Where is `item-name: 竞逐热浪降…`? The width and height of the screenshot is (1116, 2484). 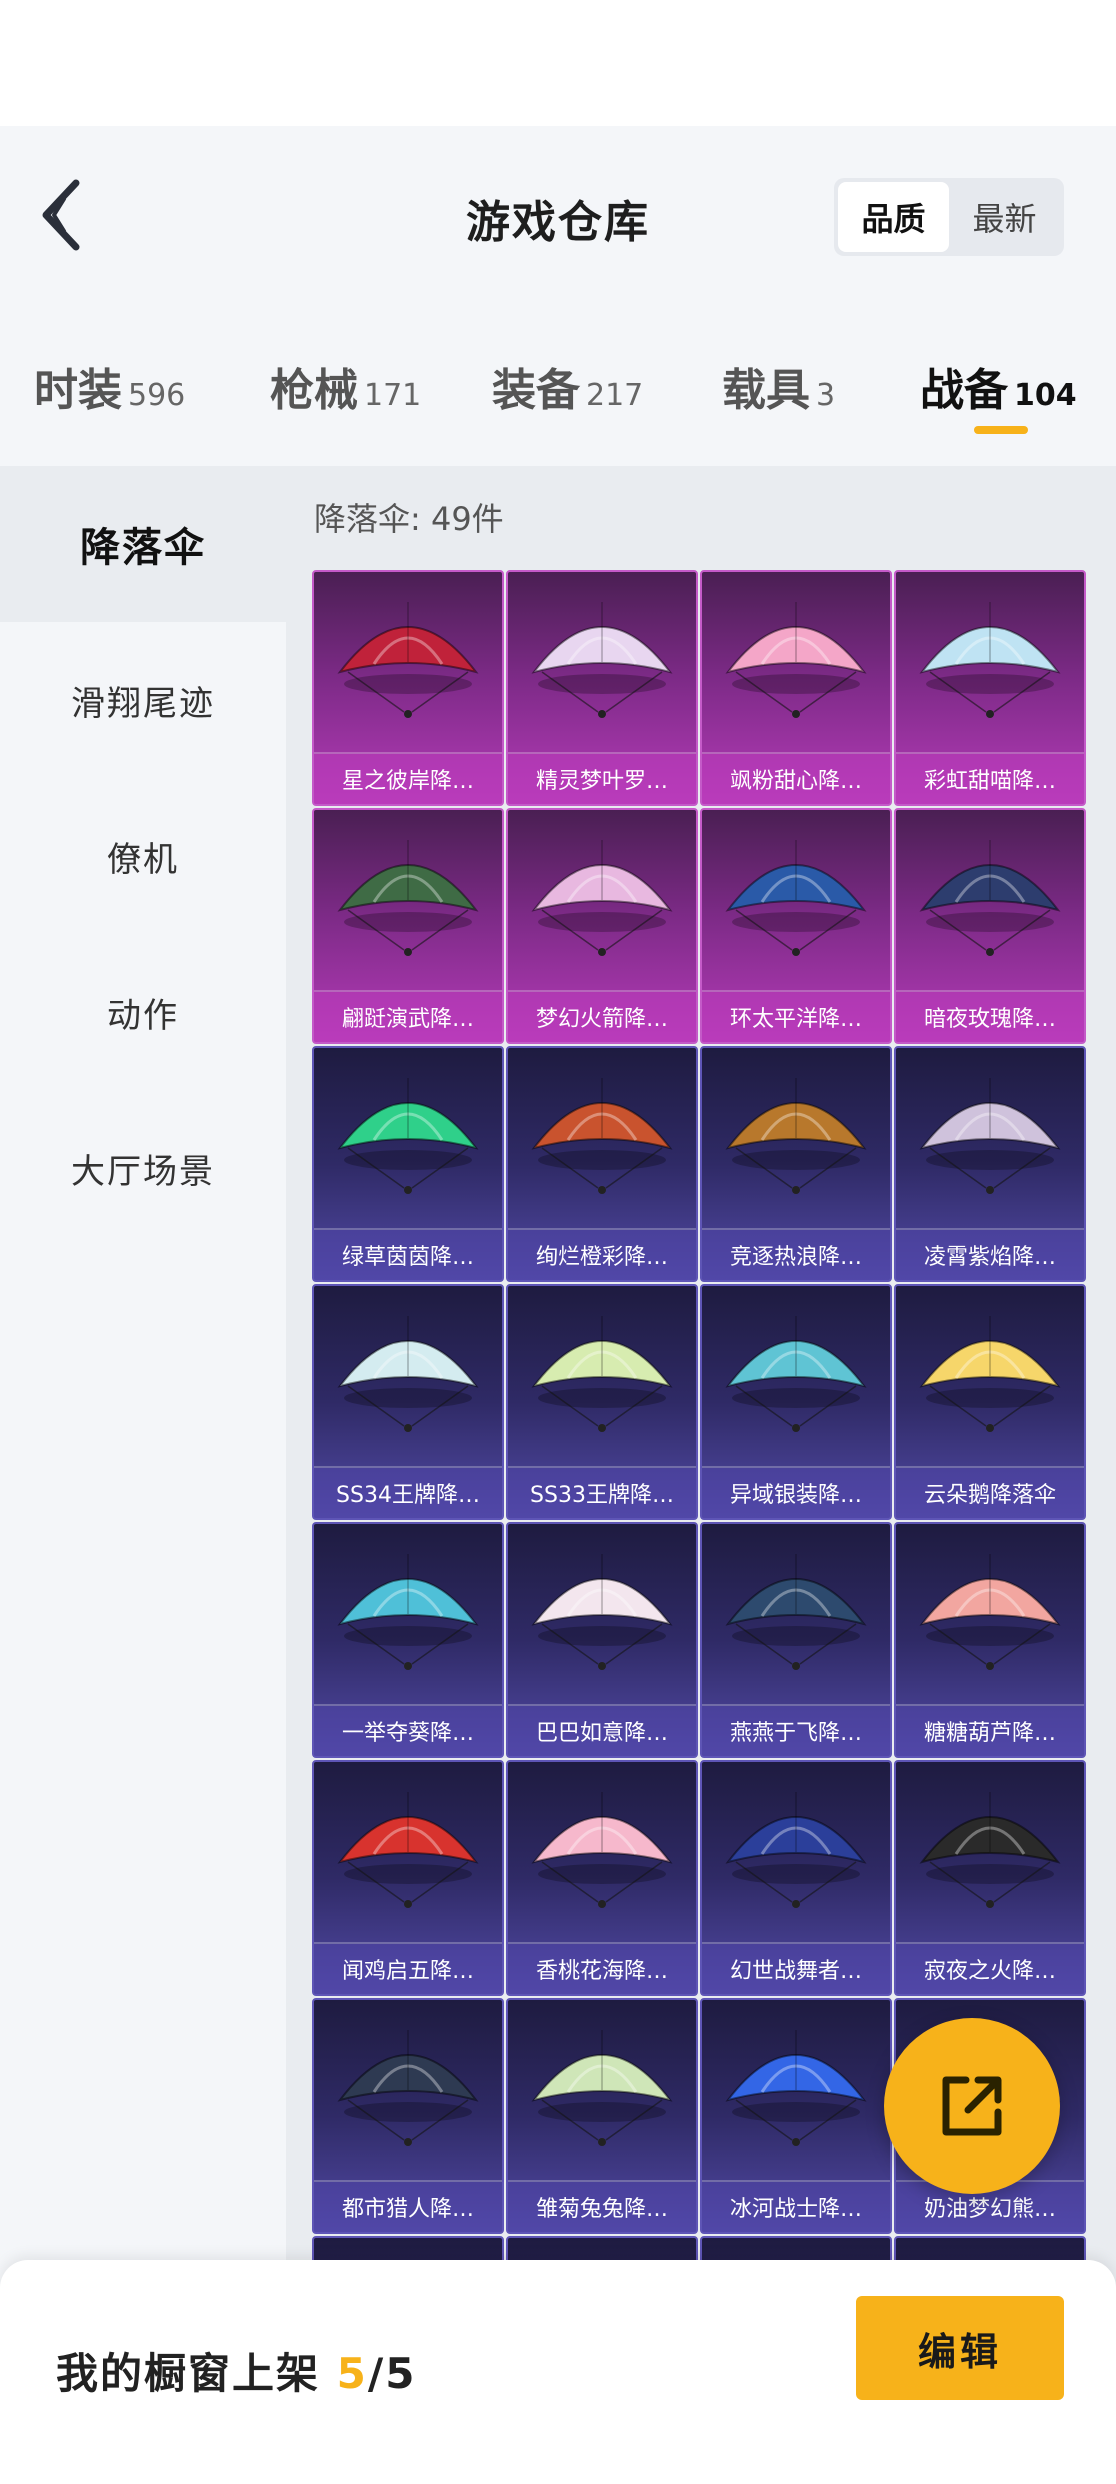 item-name: 竞逐热浪降… is located at coordinates (796, 1255).